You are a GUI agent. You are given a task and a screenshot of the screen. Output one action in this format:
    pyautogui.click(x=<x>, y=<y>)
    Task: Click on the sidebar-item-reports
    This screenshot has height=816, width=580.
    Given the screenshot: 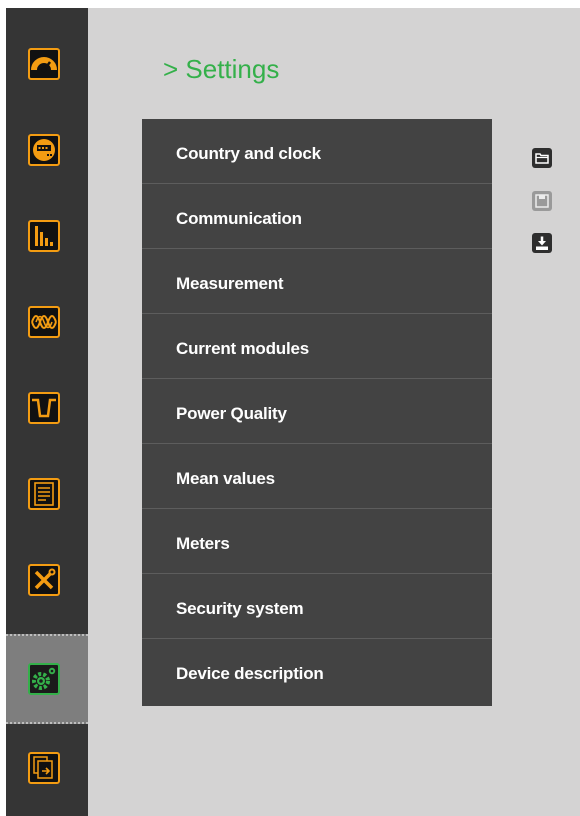 What is the action you would take?
    pyautogui.click(x=47, y=493)
    